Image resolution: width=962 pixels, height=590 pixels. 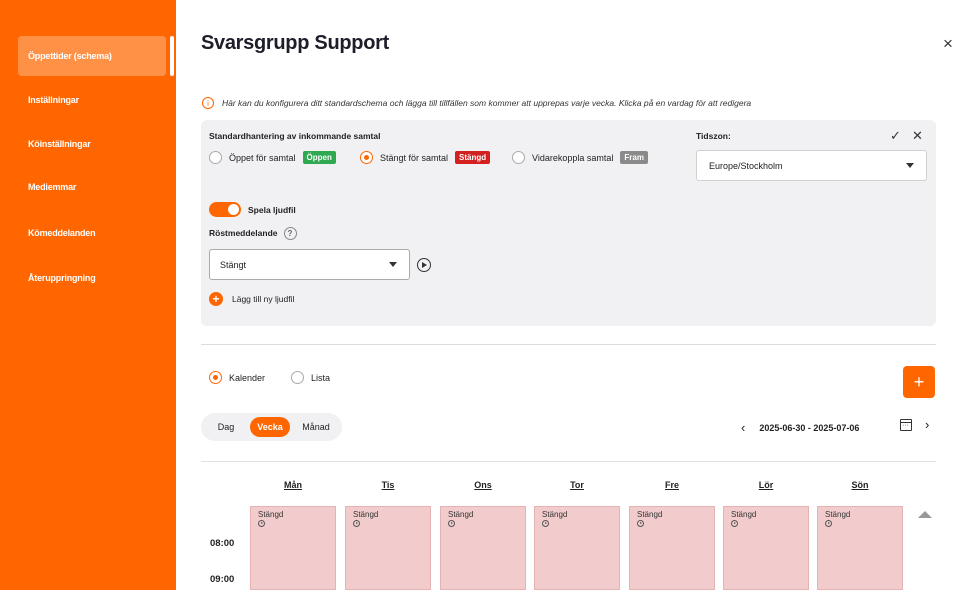 What do you see at coordinates (295, 43) in the screenshot?
I see `page-title: Svarsgrupp Support` at bounding box center [295, 43].